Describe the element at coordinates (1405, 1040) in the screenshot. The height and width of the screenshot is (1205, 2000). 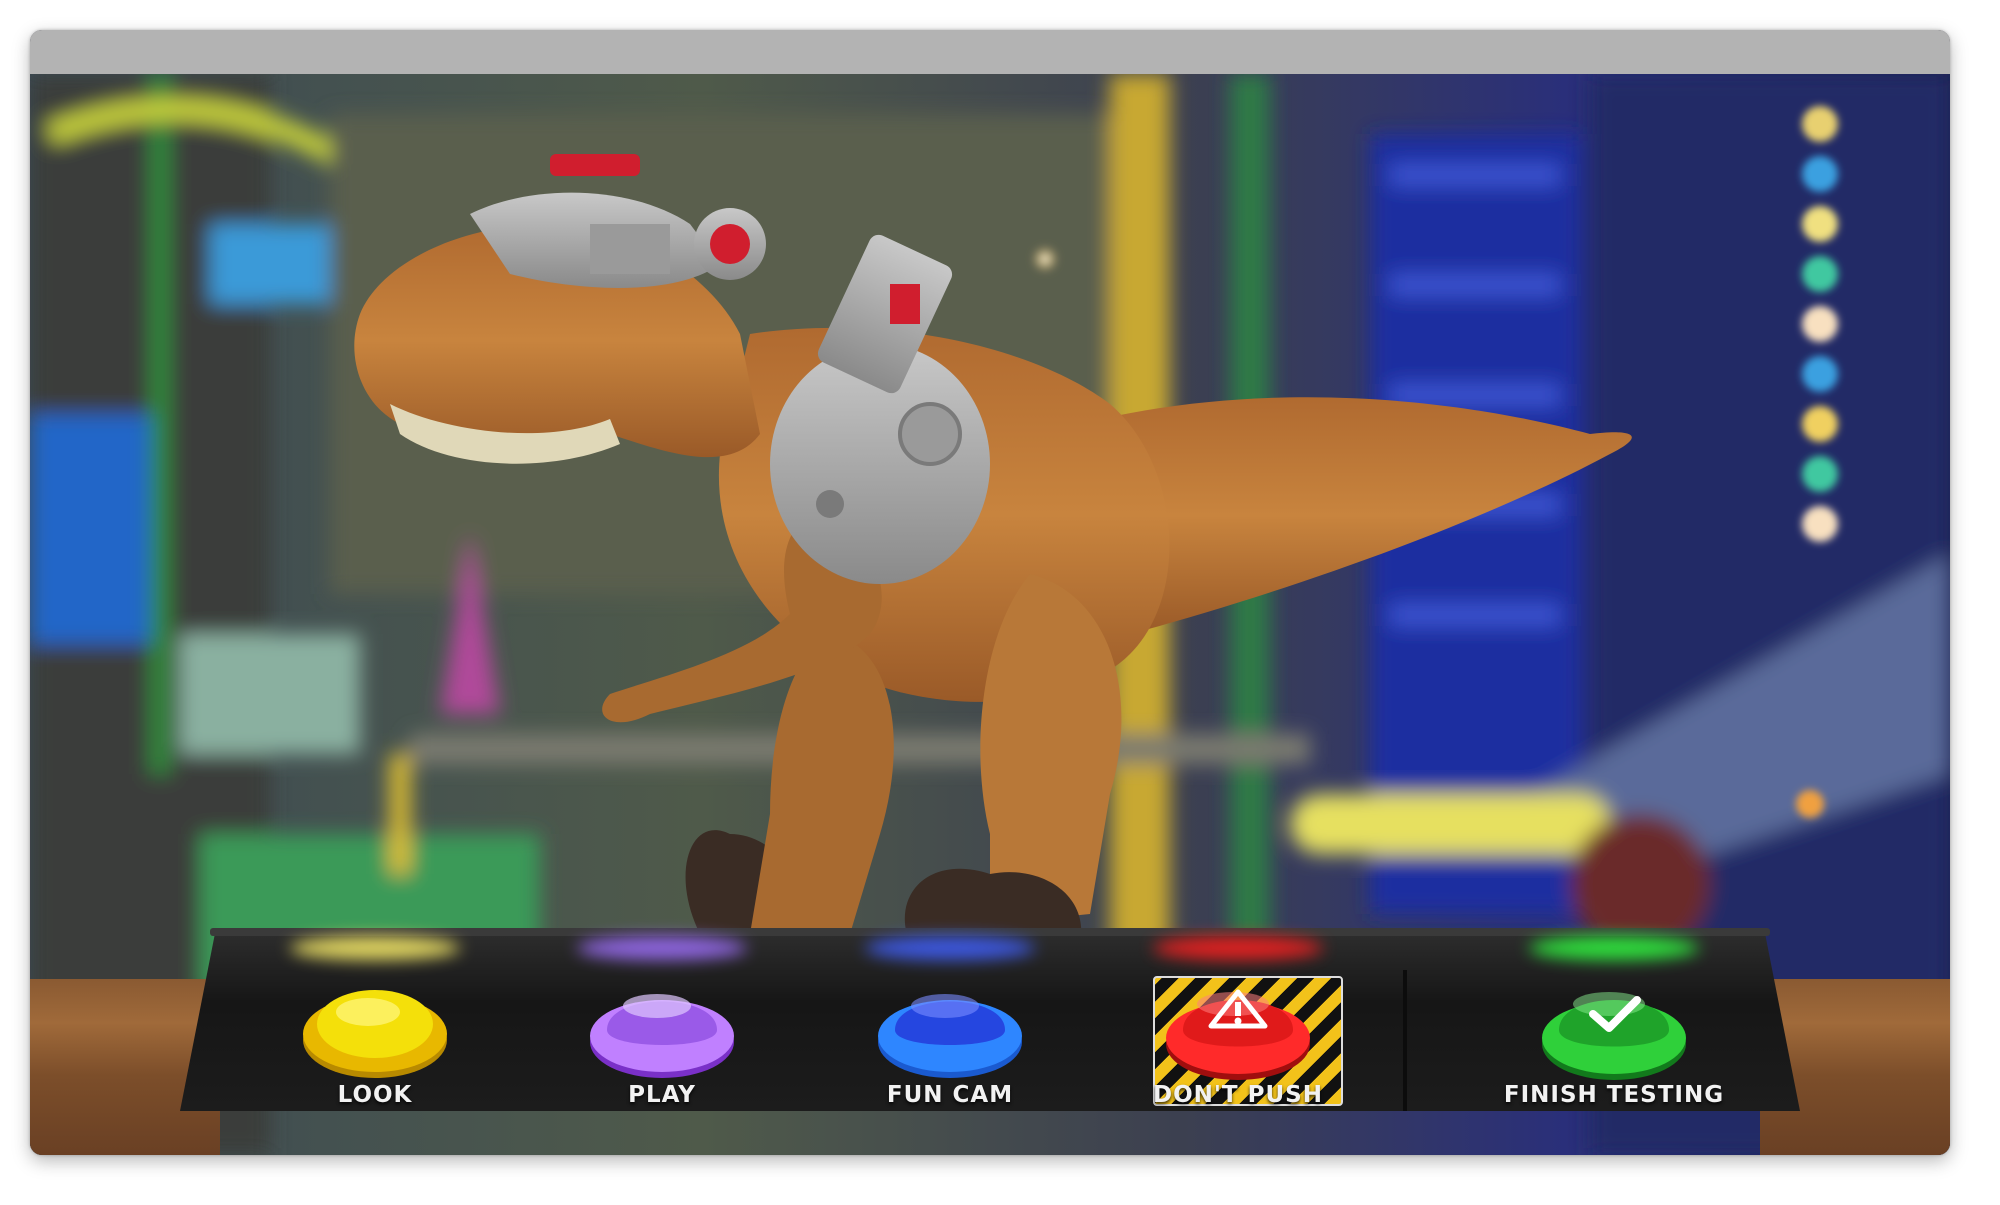
I see `console-divider` at that location.